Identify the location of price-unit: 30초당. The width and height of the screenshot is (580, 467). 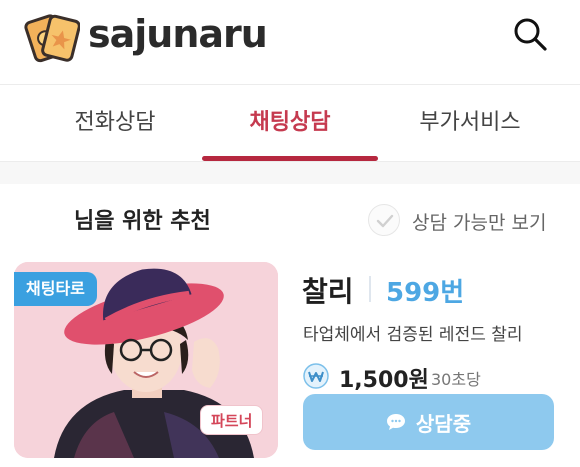
(456, 379).